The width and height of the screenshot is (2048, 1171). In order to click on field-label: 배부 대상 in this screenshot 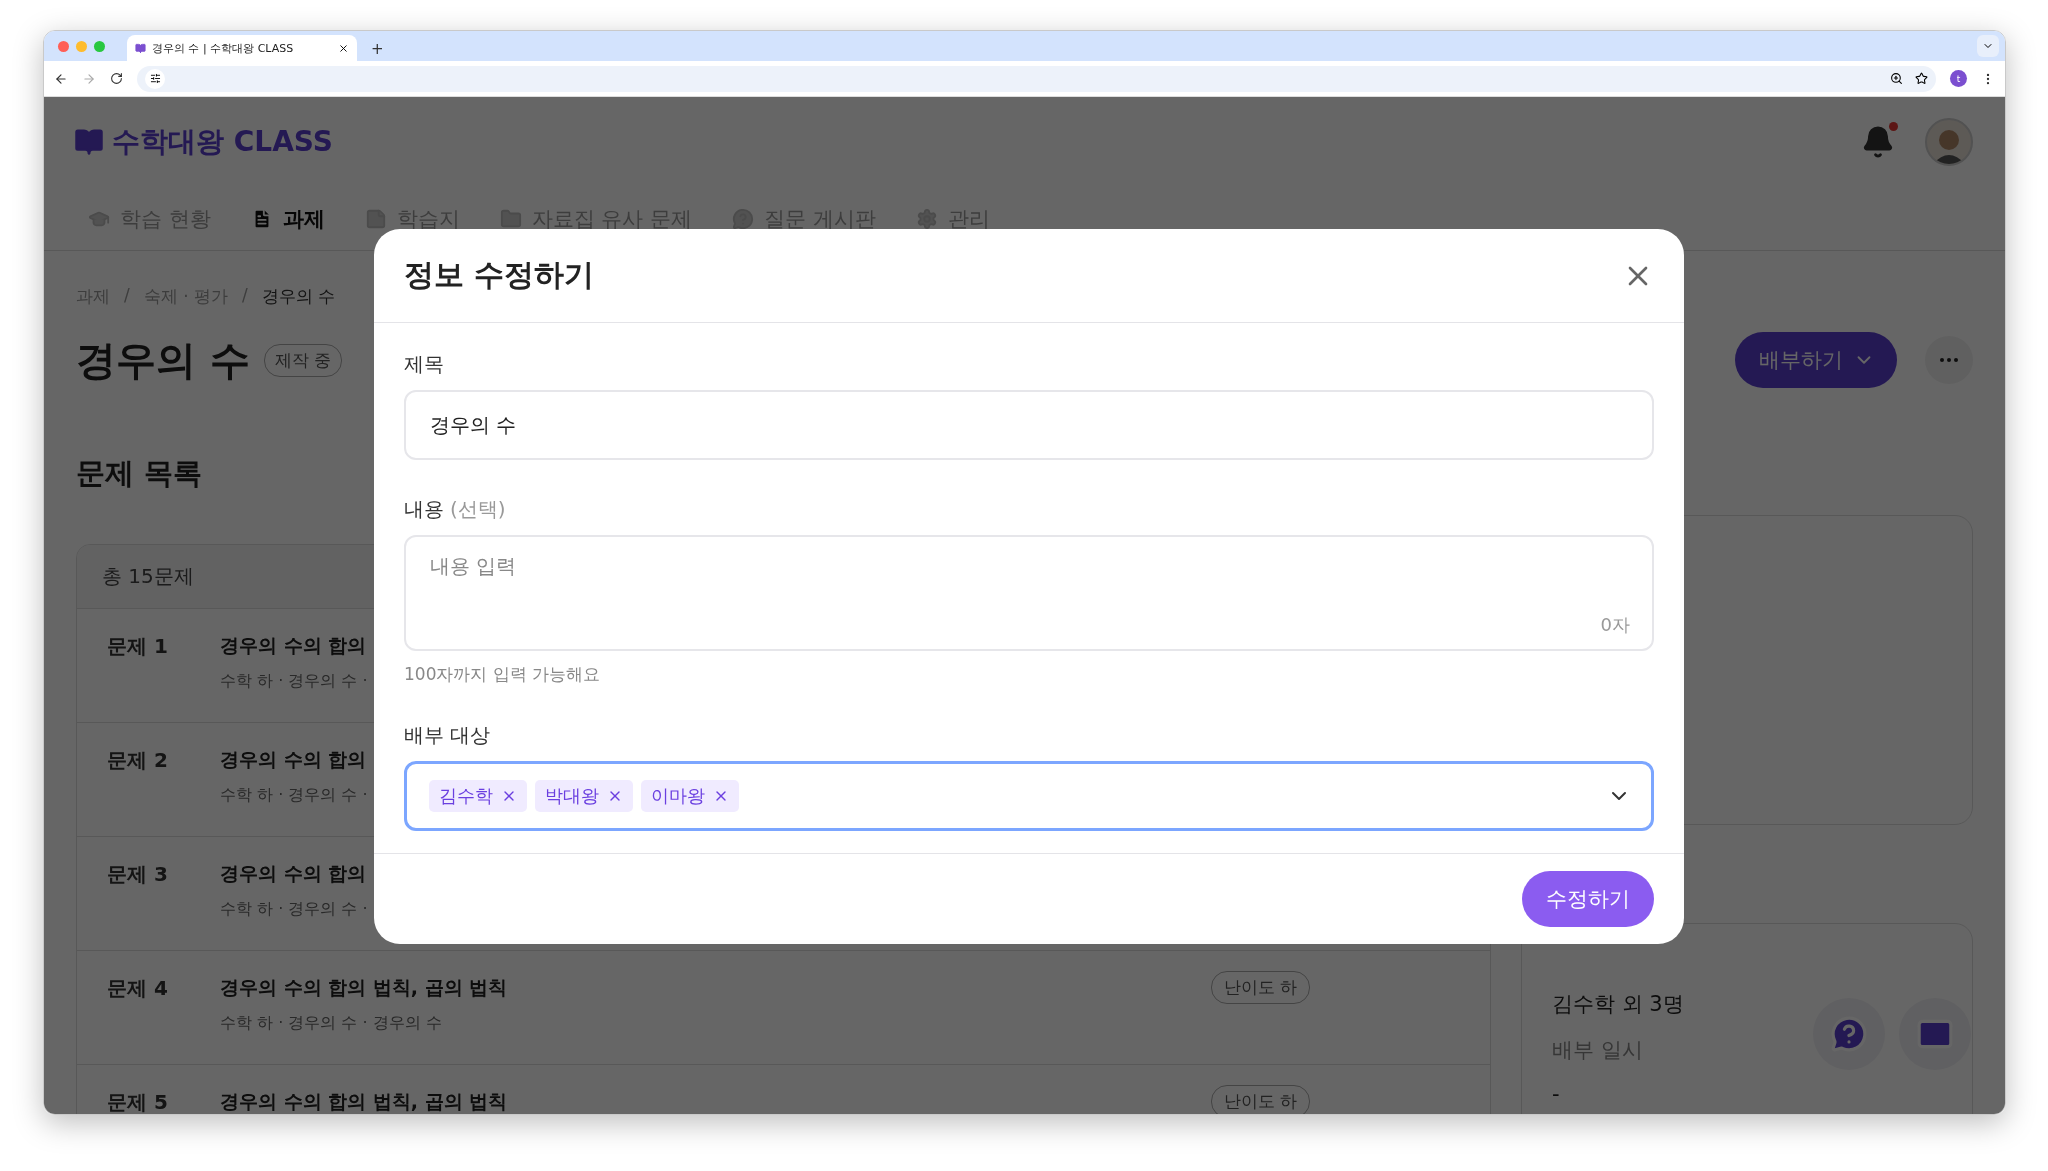, I will do `click(447, 735)`.